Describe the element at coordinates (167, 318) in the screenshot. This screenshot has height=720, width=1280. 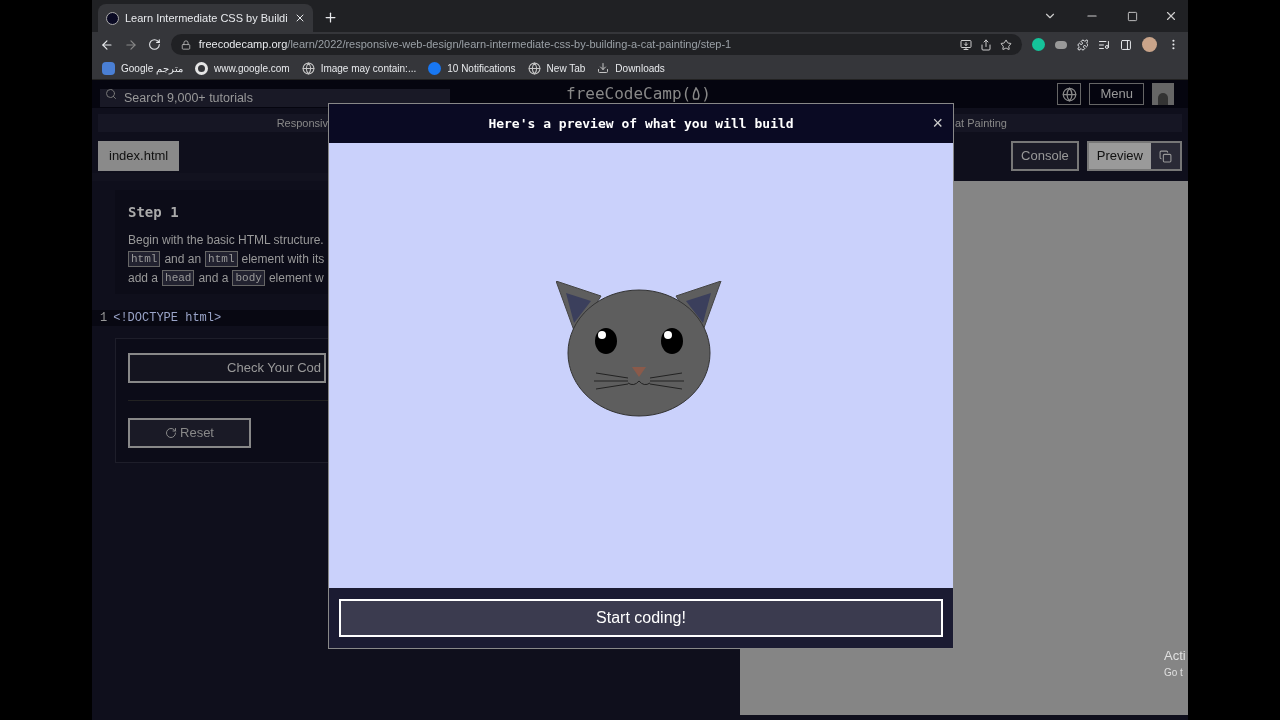
I see `code-line: <!DOCTYPE html>` at that location.